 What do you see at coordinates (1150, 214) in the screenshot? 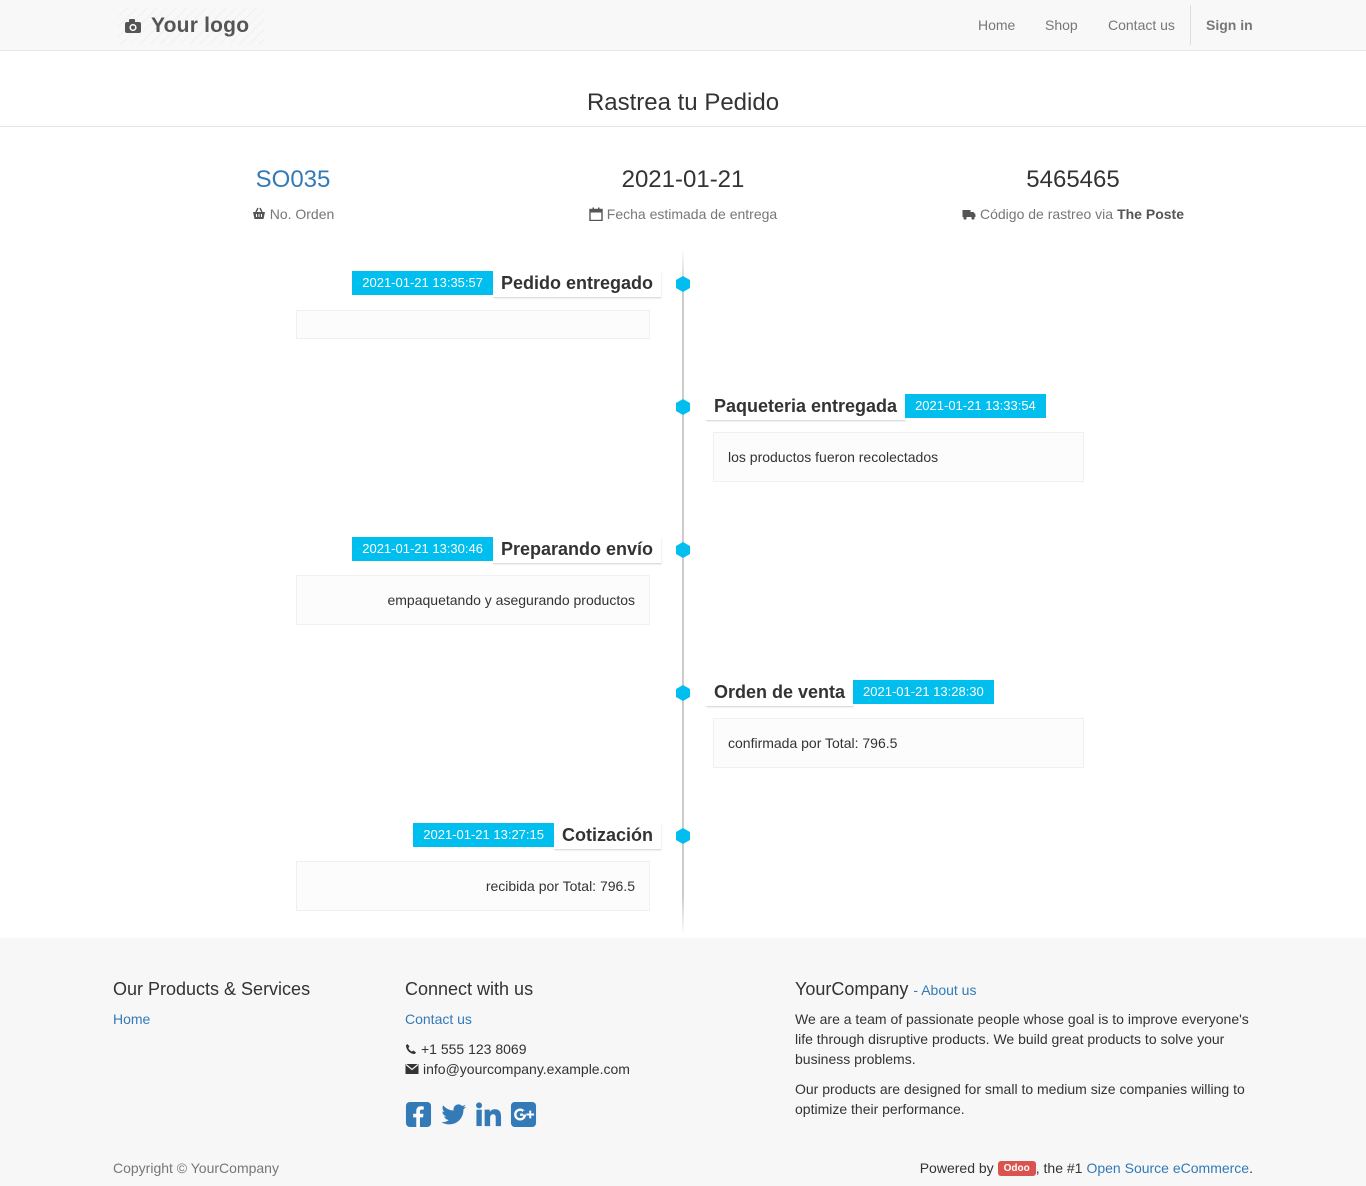
I see `carrier-name: The Poste` at bounding box center [1150, 214].